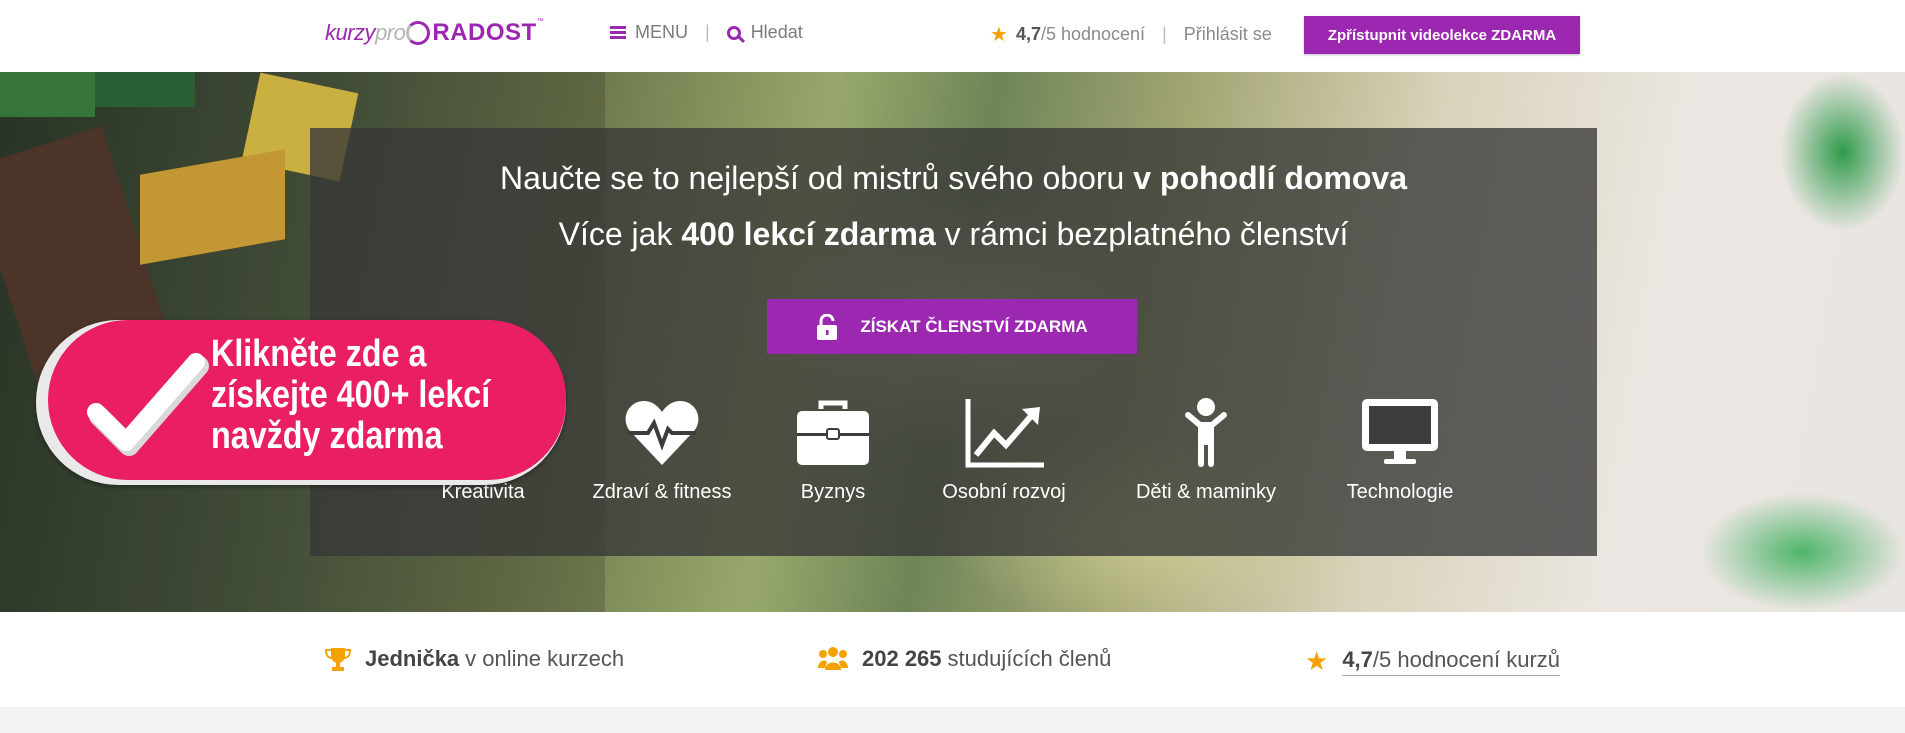 Image resolution: width=1905 pixels, height=733 pixels. I want to click on hero-sub-pre: Více jak, so click(620, 234).